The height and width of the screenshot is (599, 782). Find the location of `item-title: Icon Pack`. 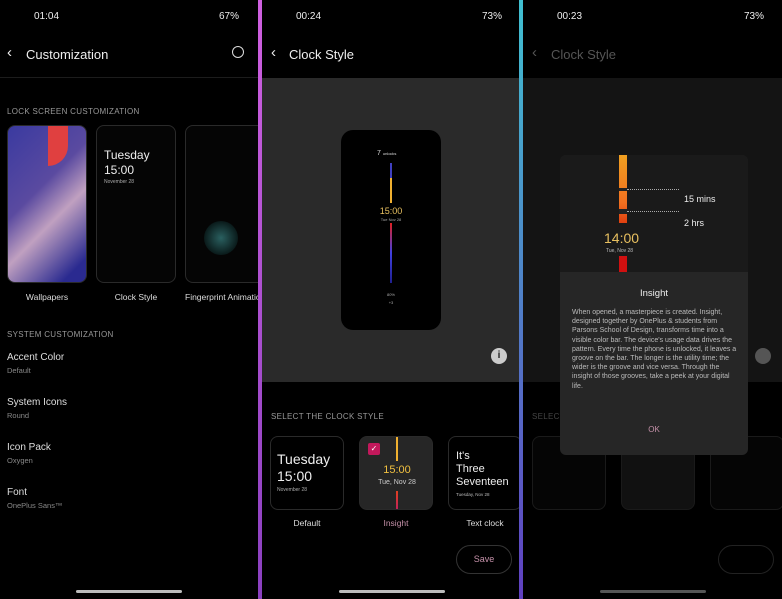

item-title: Icon Pack is located at coordinates (29, 447).